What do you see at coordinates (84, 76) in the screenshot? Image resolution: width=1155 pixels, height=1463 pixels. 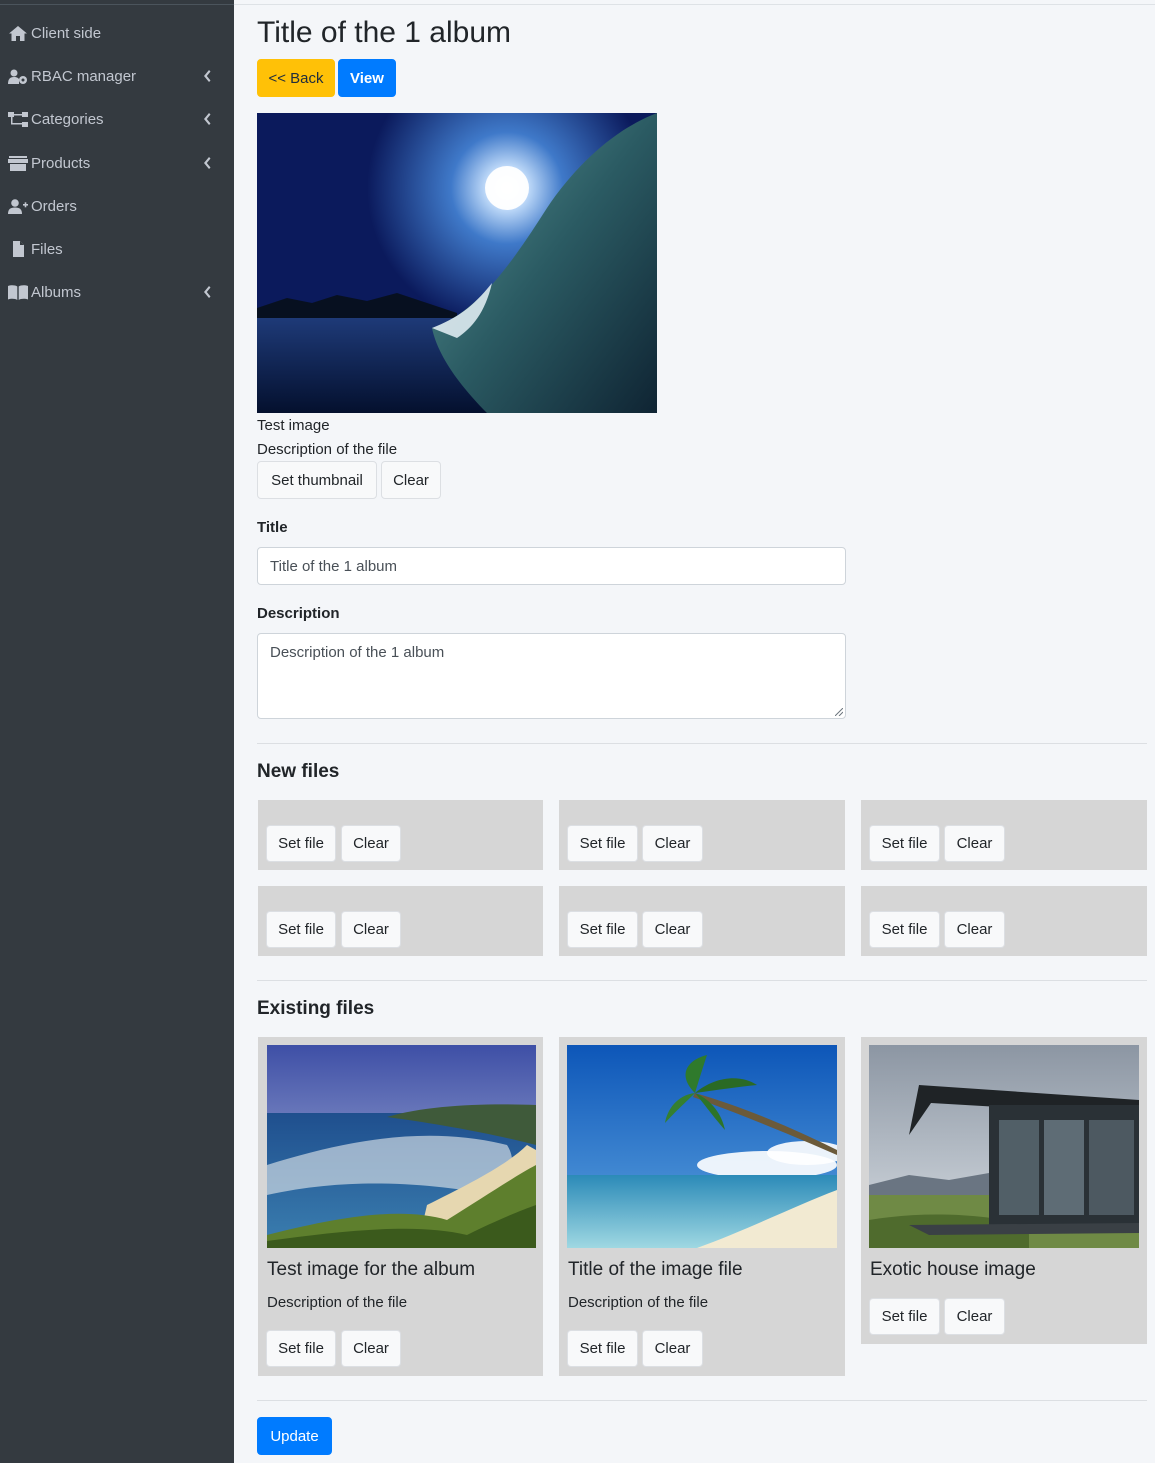 I see `sidebar-item-label: RBAC manager` at bounding box center [84, 76].